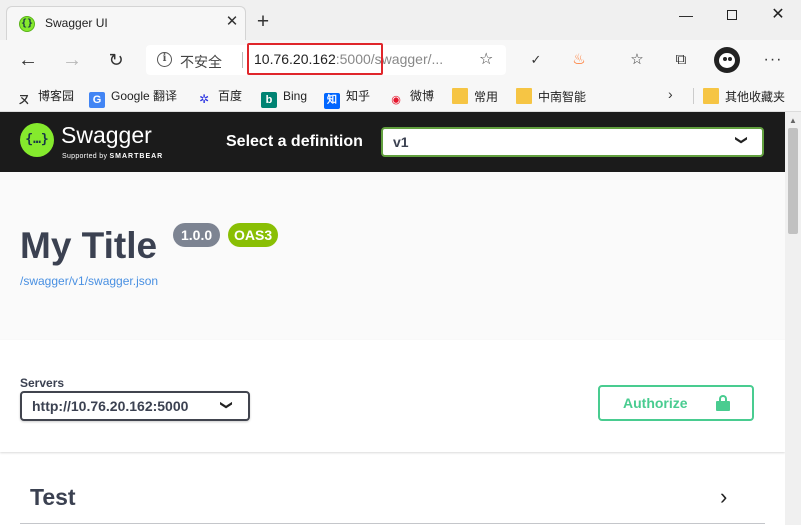 The height and width of the screenshot is (525, 801). I want to click on bookmark-folder: 常用, so click(475, 96).